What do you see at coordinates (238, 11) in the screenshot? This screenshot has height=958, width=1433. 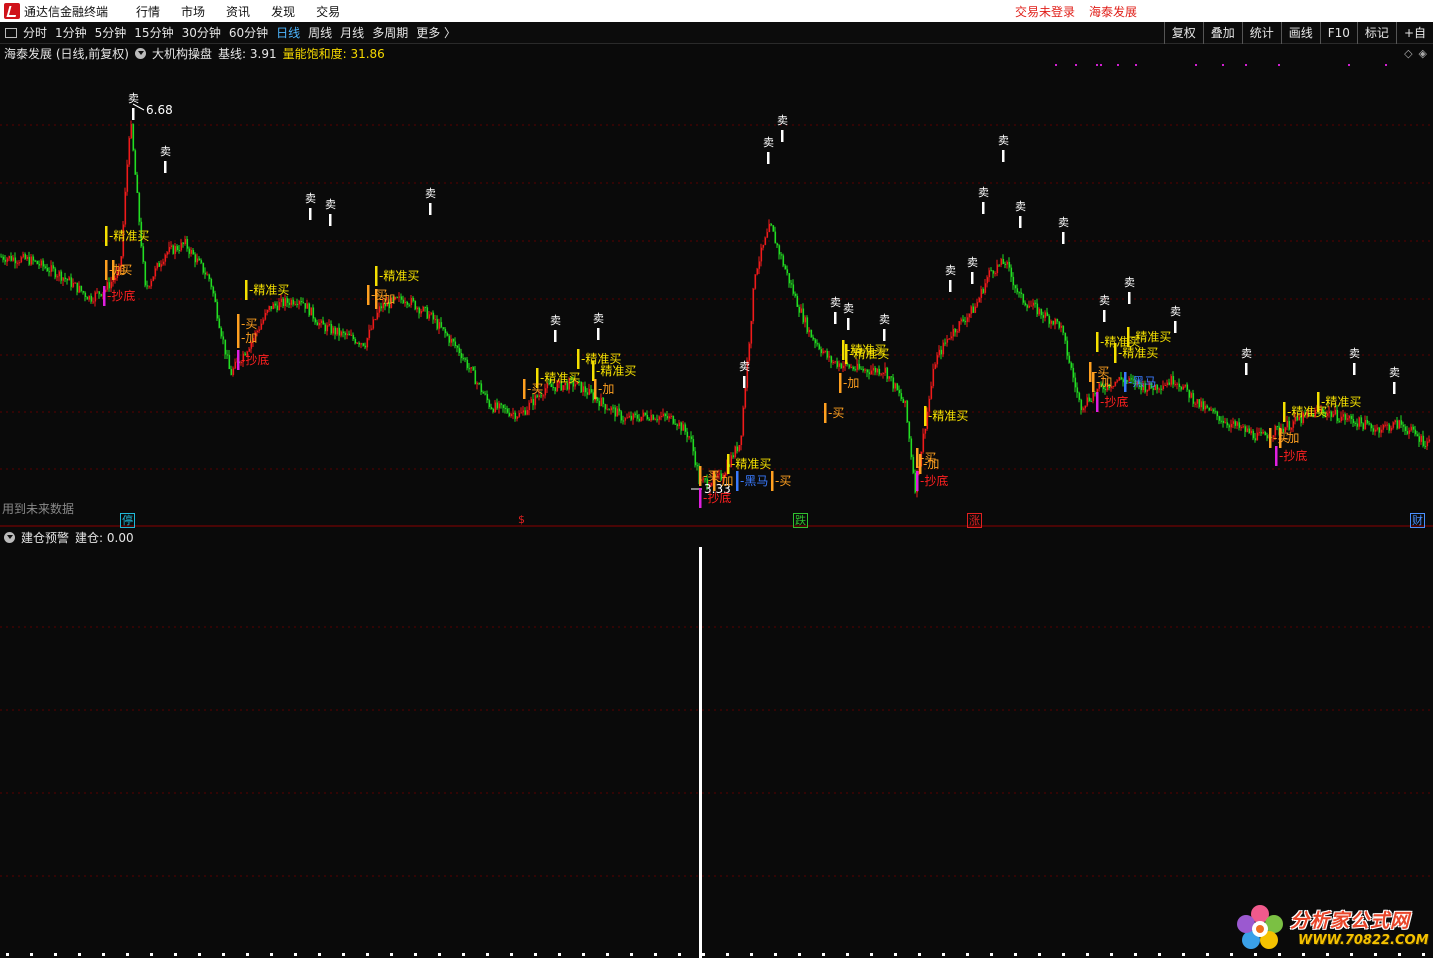 I see `menu-news: 资讯` at bounding box center [238, 11].